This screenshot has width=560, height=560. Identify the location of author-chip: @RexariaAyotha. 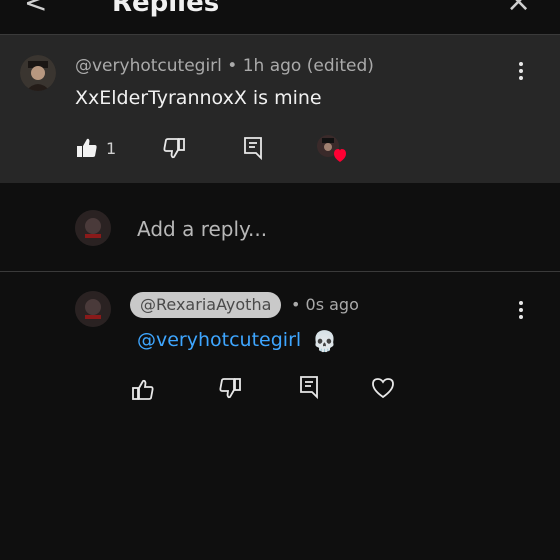
(206, 305).